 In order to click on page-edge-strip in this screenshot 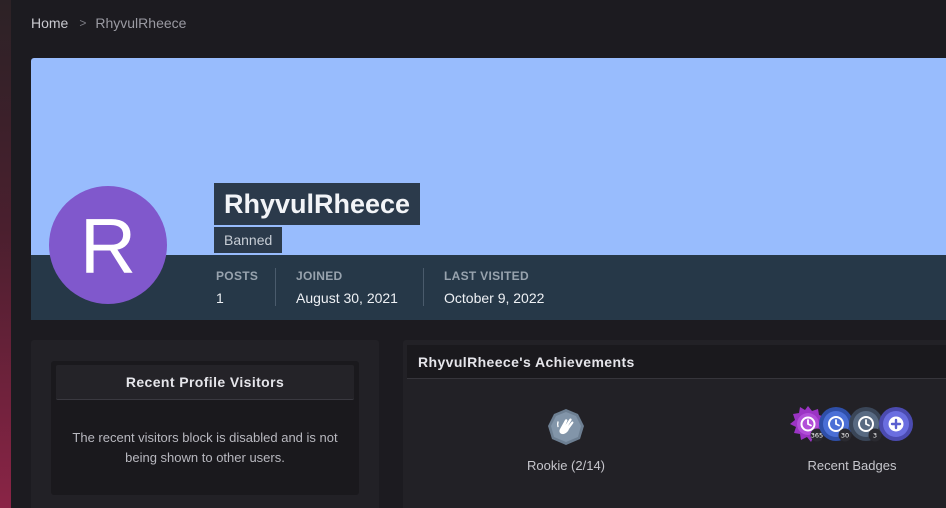, I will do `click(5, 254)`.